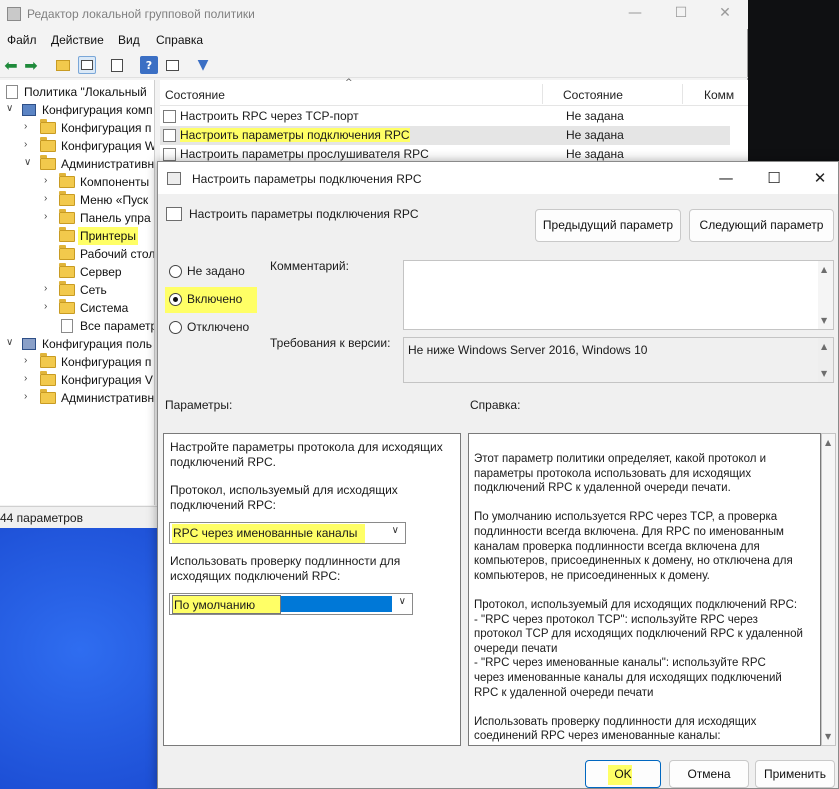 The height and width of the screenshot is (789, 839). What do you see at coordinates (63, 65) in the screenshot?
I see `folder-up-icon` at bounding box center [63, 65].